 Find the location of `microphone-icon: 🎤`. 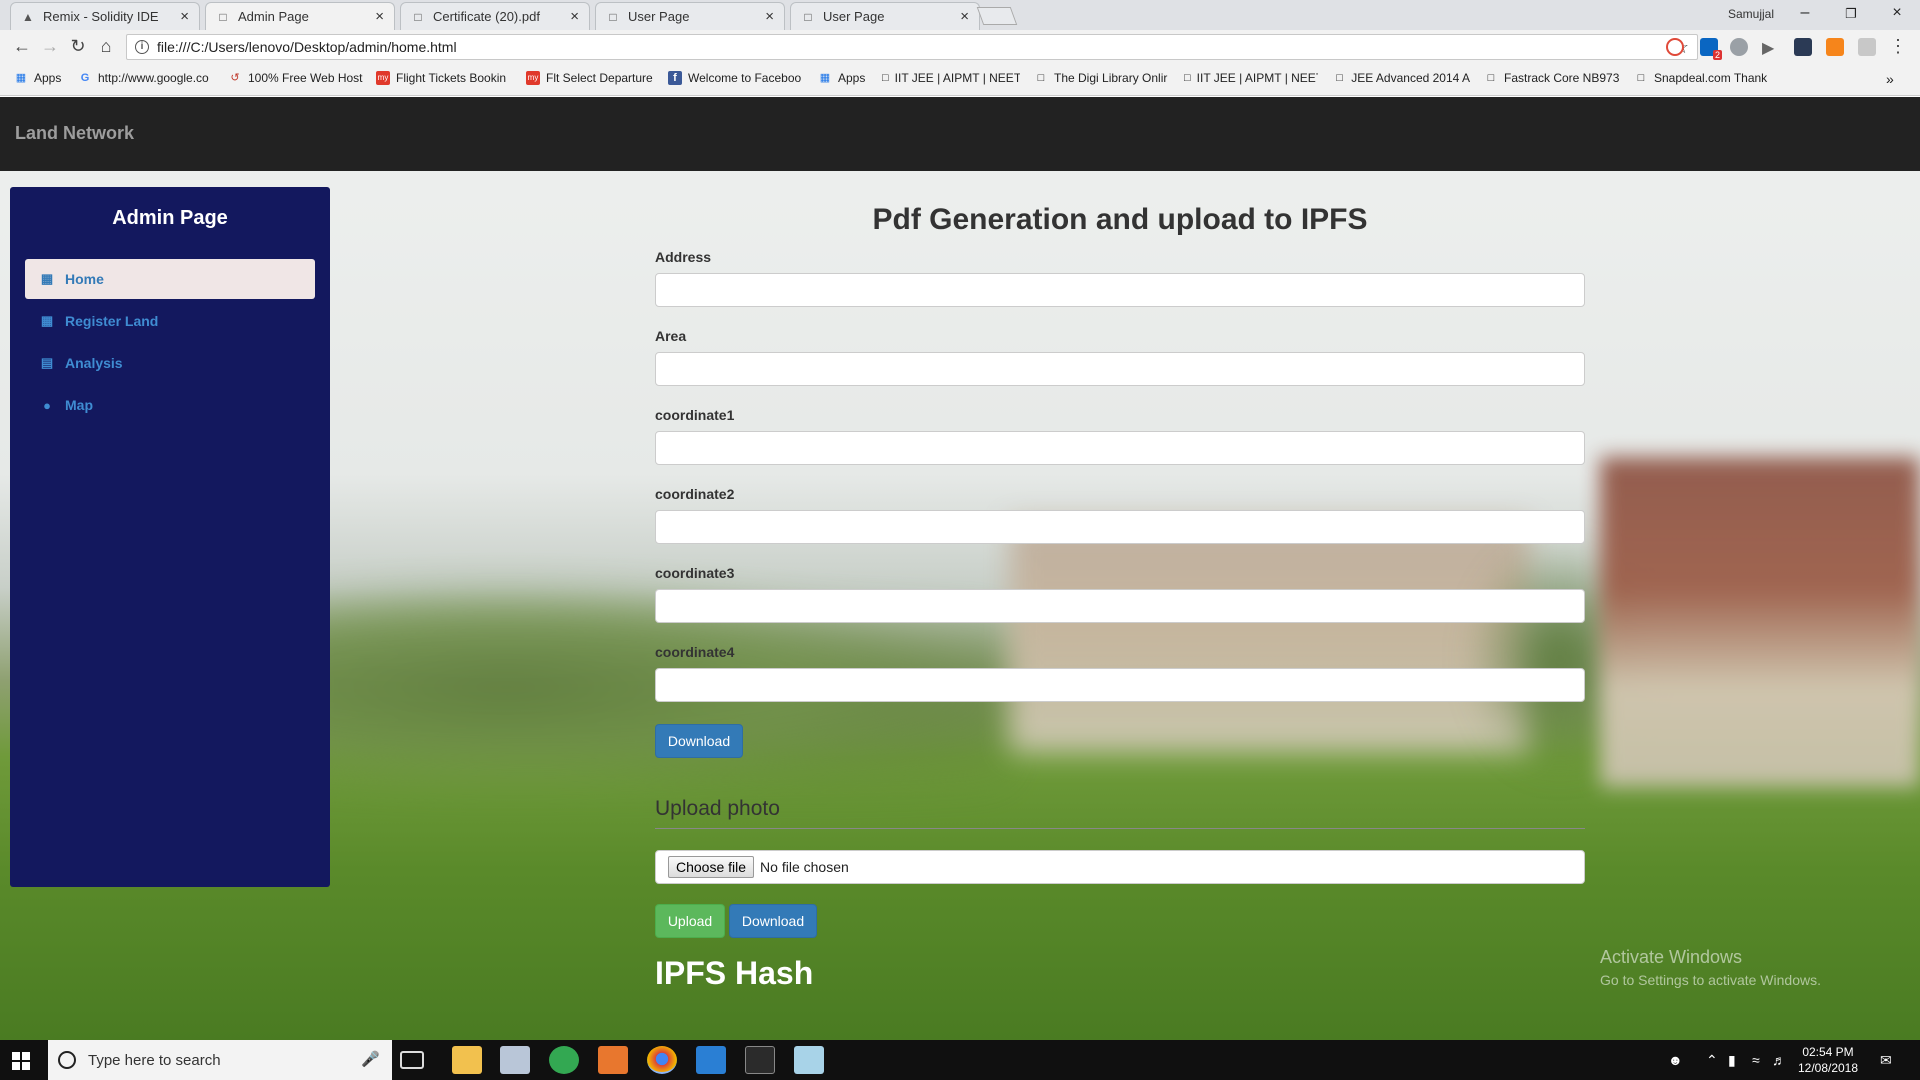

microphone-icon: 🎤 is located at coordinates (370, 1059).